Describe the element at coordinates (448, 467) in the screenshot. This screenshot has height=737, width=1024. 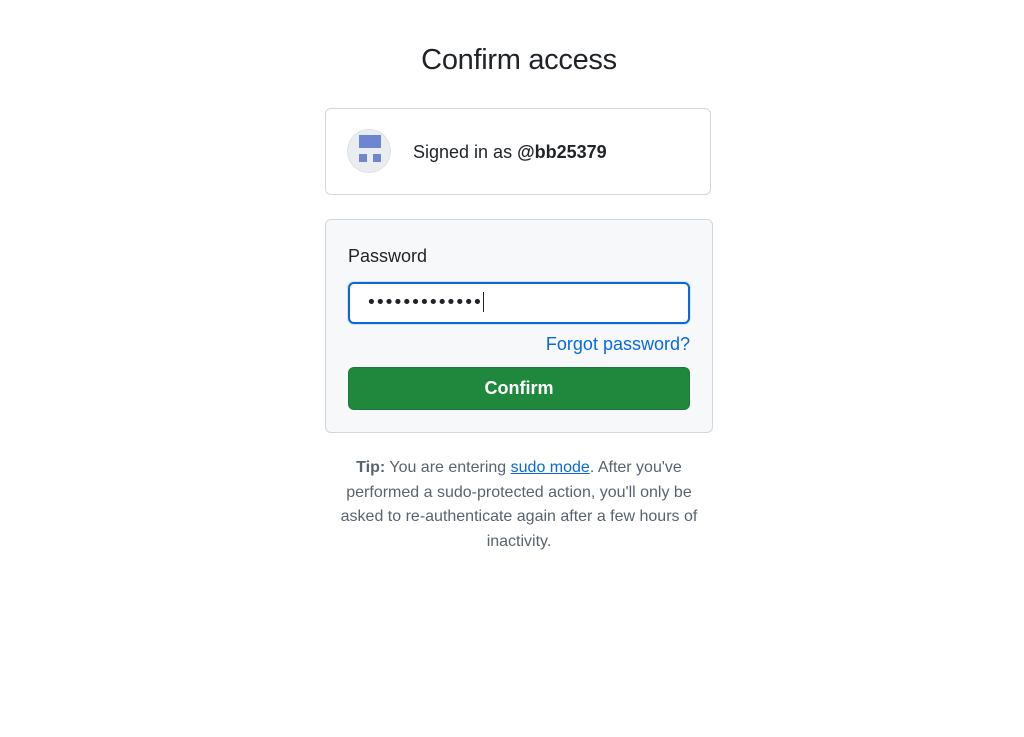
I see `tip-text-before: You are entering` at that location.